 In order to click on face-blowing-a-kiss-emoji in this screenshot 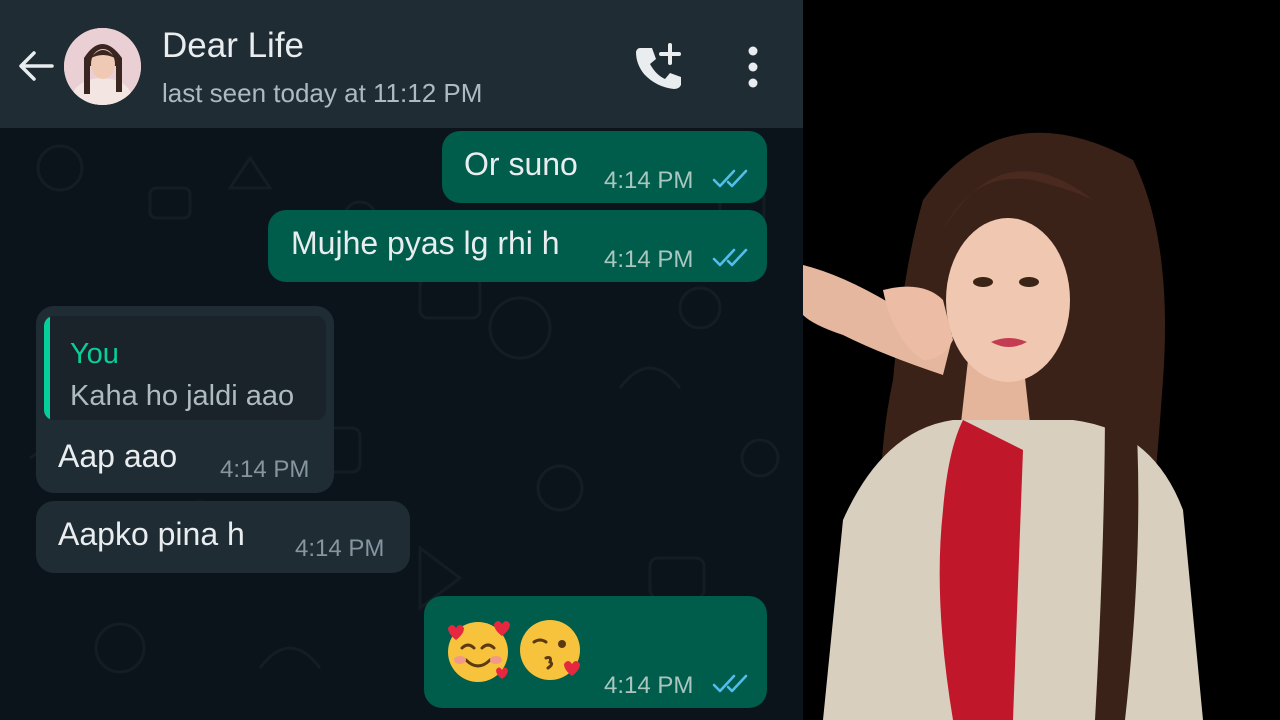, I will do `click(550, 650)`.